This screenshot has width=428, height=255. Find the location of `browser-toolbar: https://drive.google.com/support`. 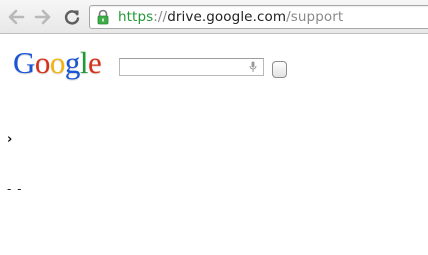

browser-toolbar: https://drive.google.com/support is located at coordinates (214, 17).